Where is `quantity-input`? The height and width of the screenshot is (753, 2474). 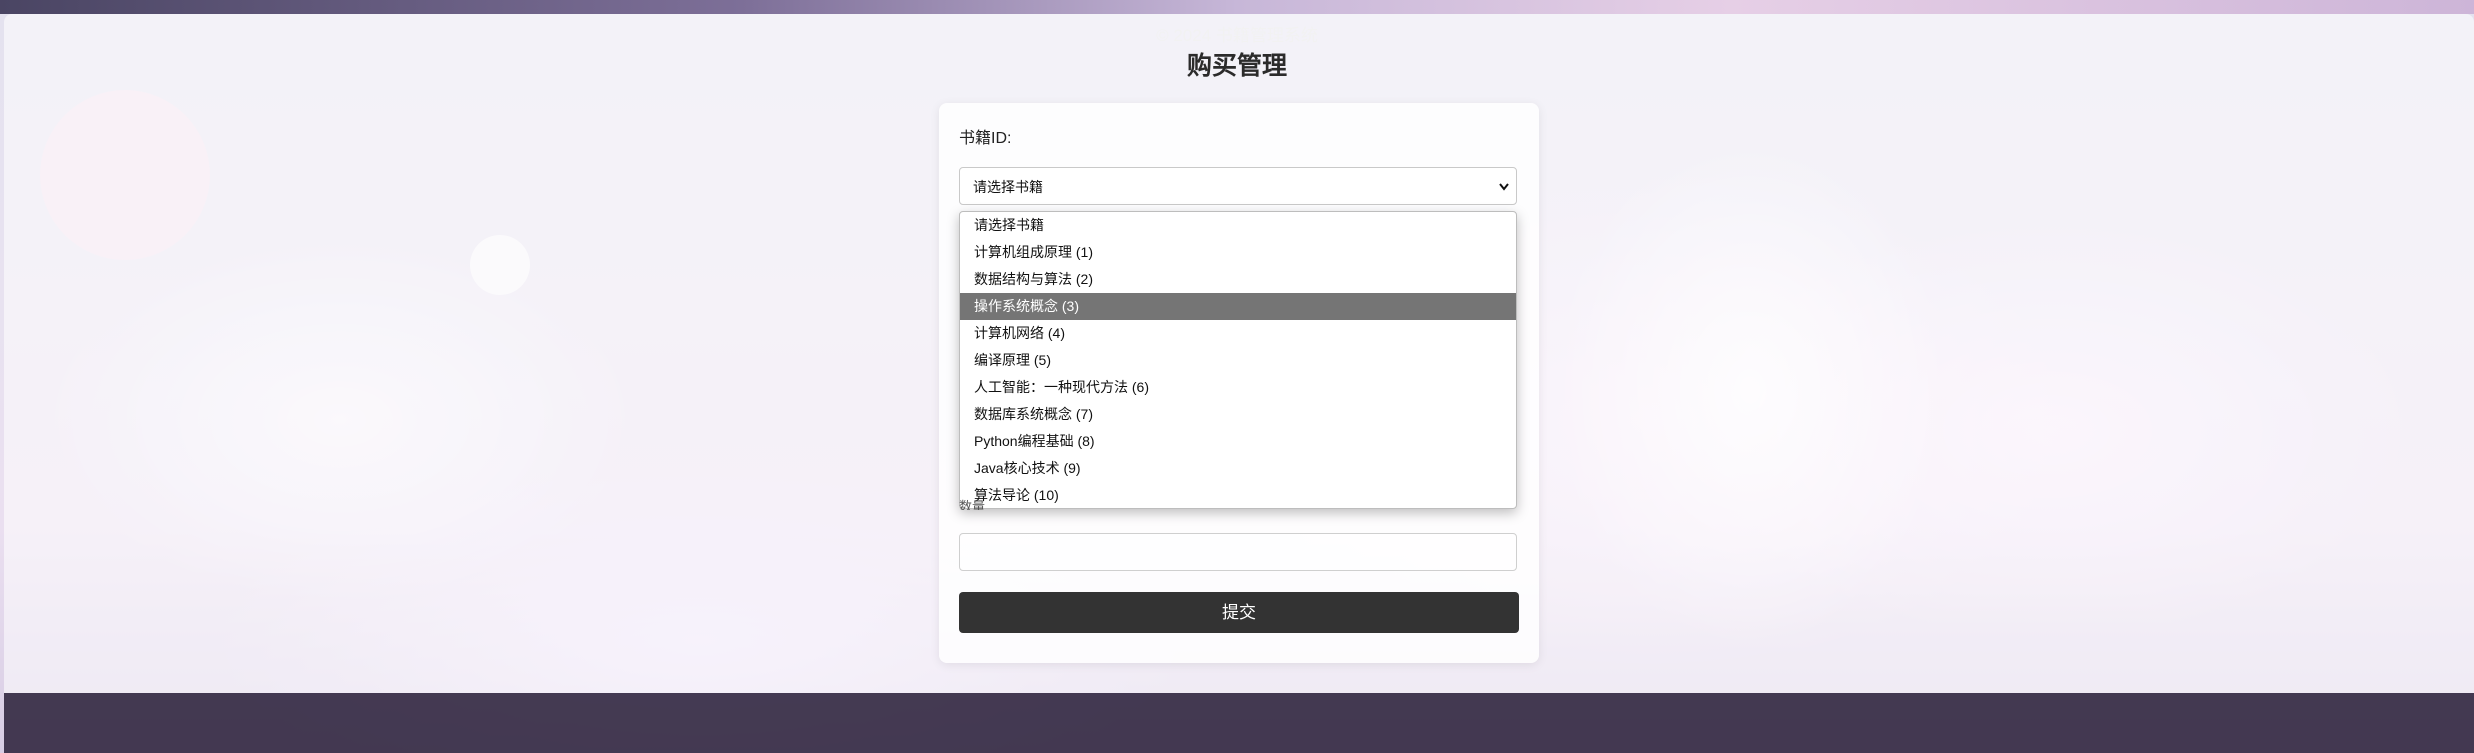
quantity-input is located at coordinates (1238, 552).